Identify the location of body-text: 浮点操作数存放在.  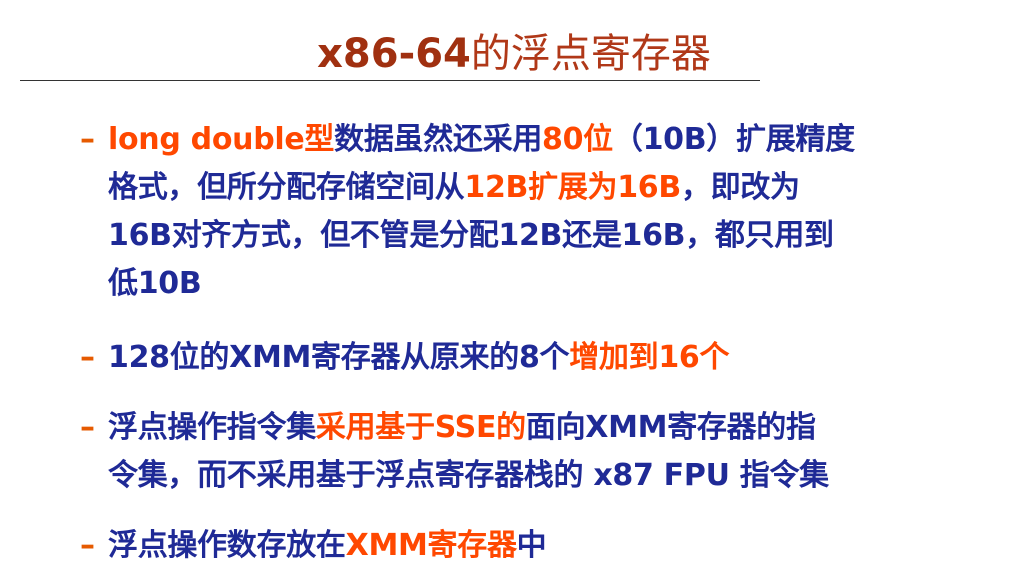
(227, 545).